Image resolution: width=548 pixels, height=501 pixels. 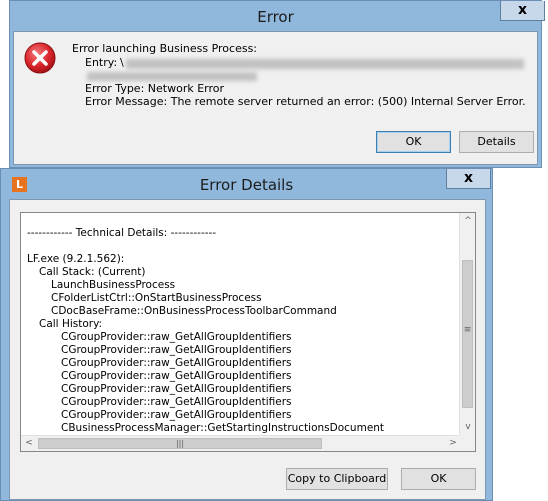 What do you see at coordinates (92, 272) in the screenshot?
I see `text-line-3: Call Stack: (Current)` at bounding box center [92, 272].